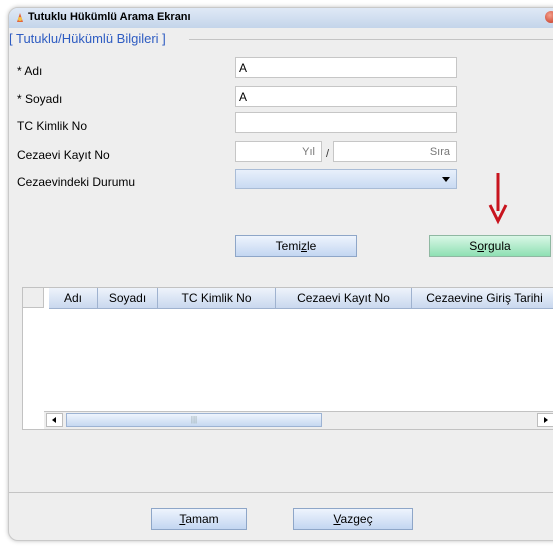 Image resolution: width=553 pixels, height=546 pixels. I want to click on close-icon, so click(549, 17).